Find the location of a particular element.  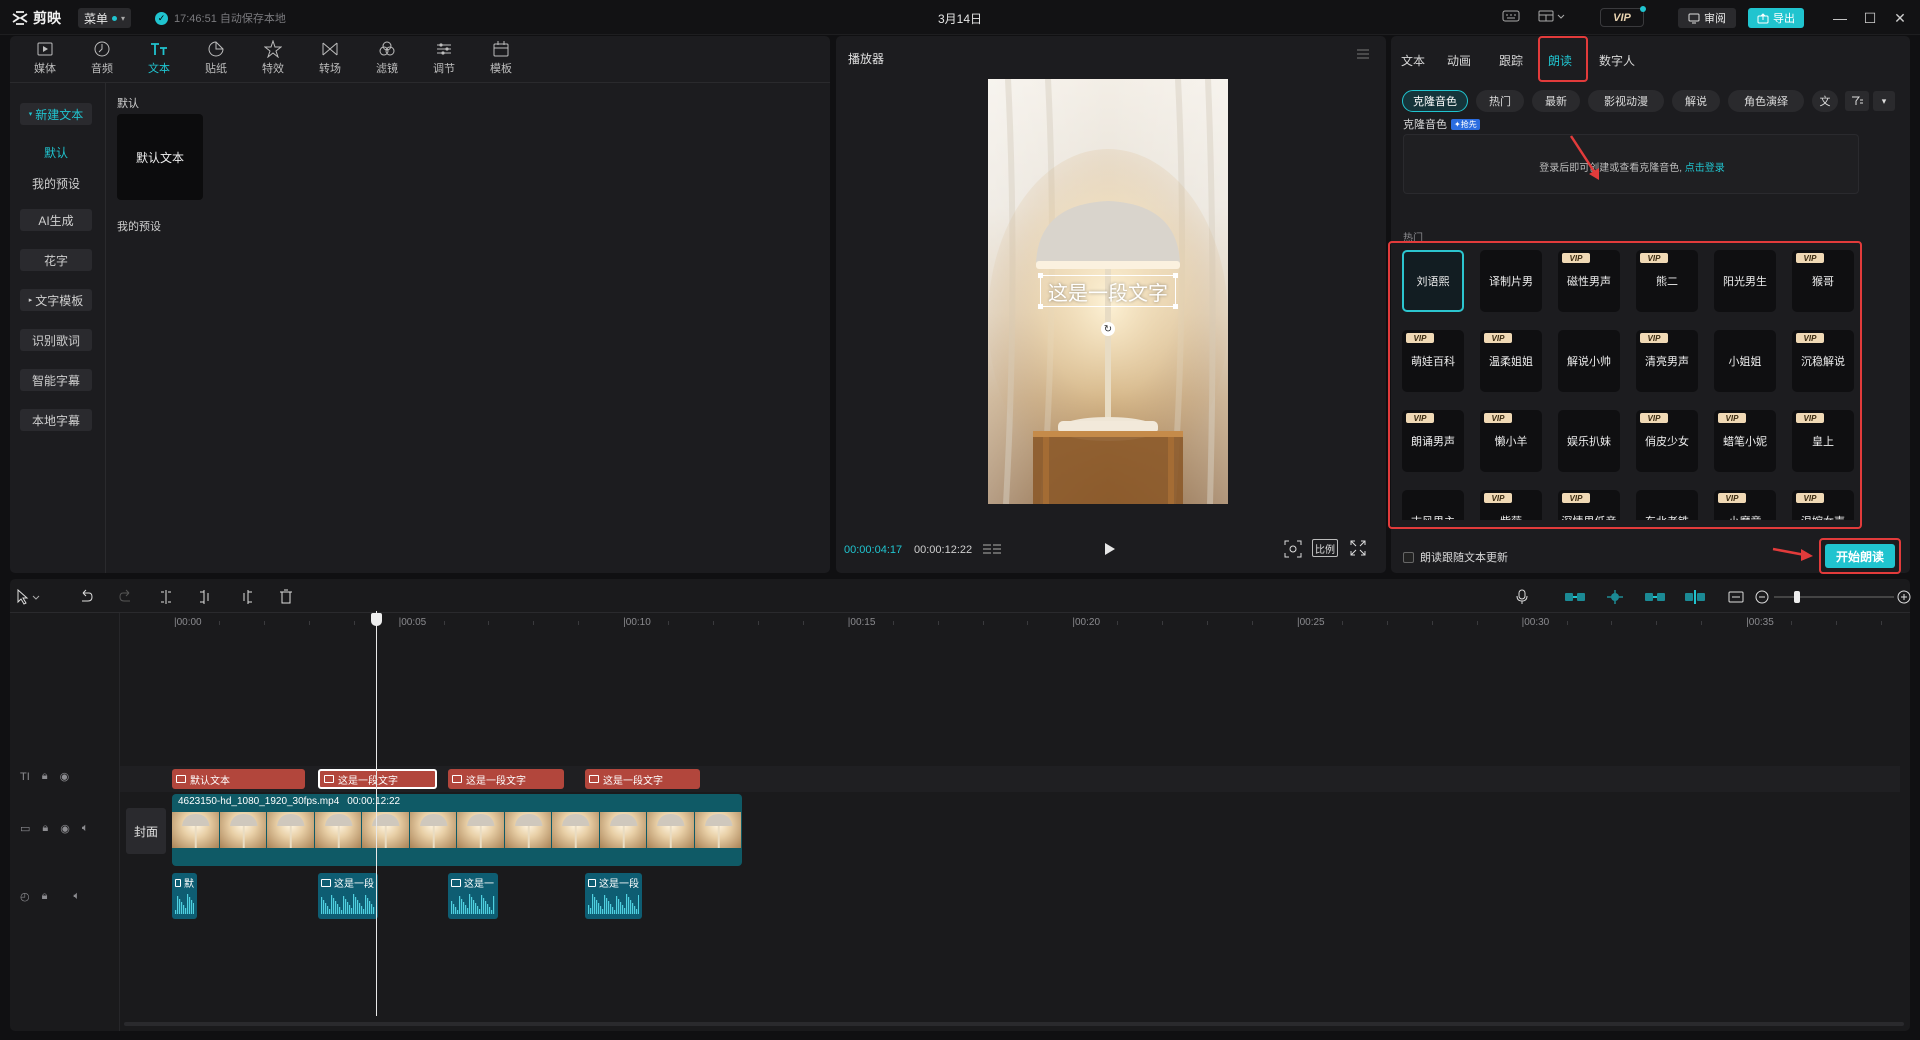

sidebar-item-new-text: ▾ 新建文本 is located at coordinates (56, 114).